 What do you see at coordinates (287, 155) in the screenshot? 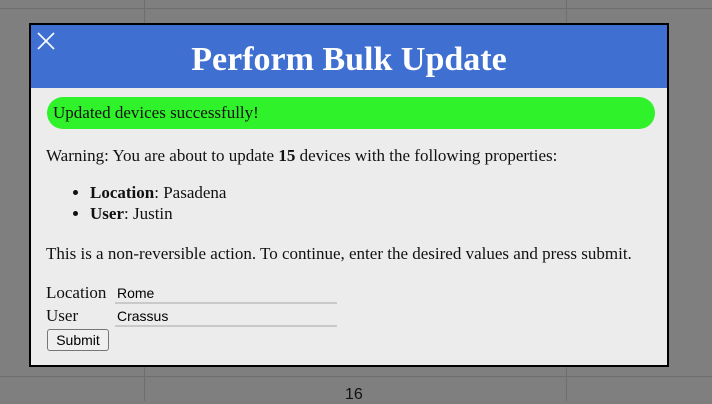
I see `device-count: 15` at bounding box center [287, 155].